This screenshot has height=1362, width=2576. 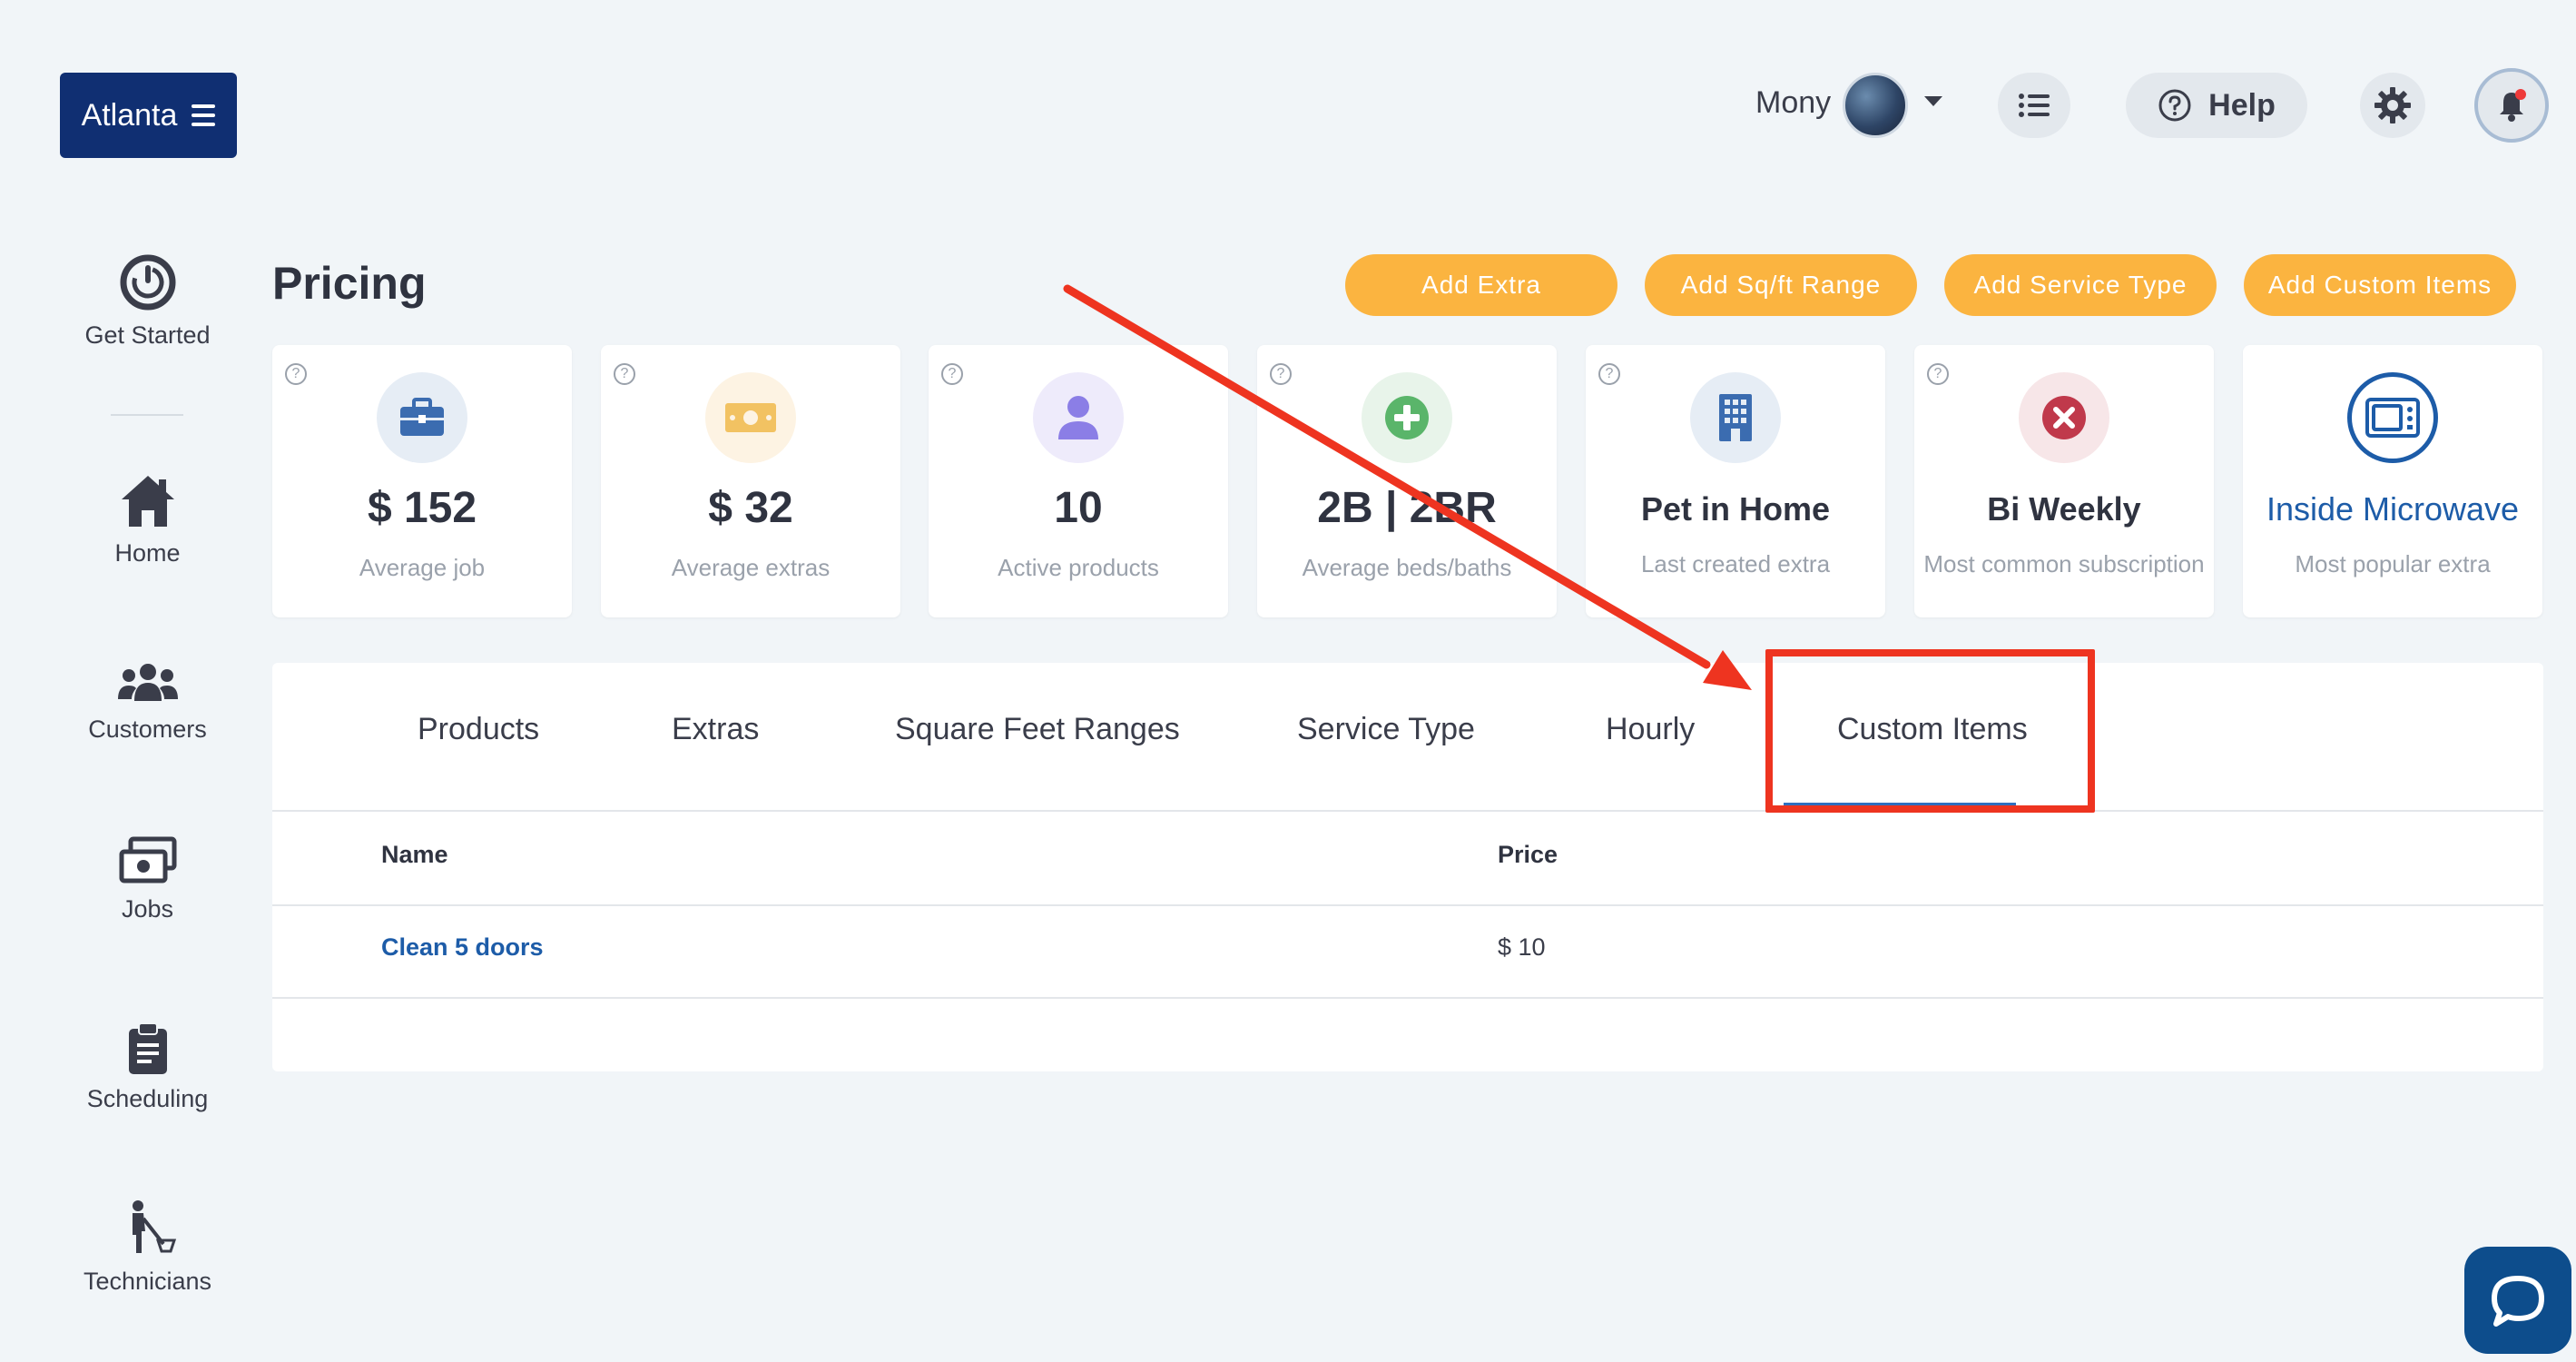 What do you see at coordinates (1930, 731) in the screenshot?
I see `annotation-highlight-box` at bounding box center [1930, 731].